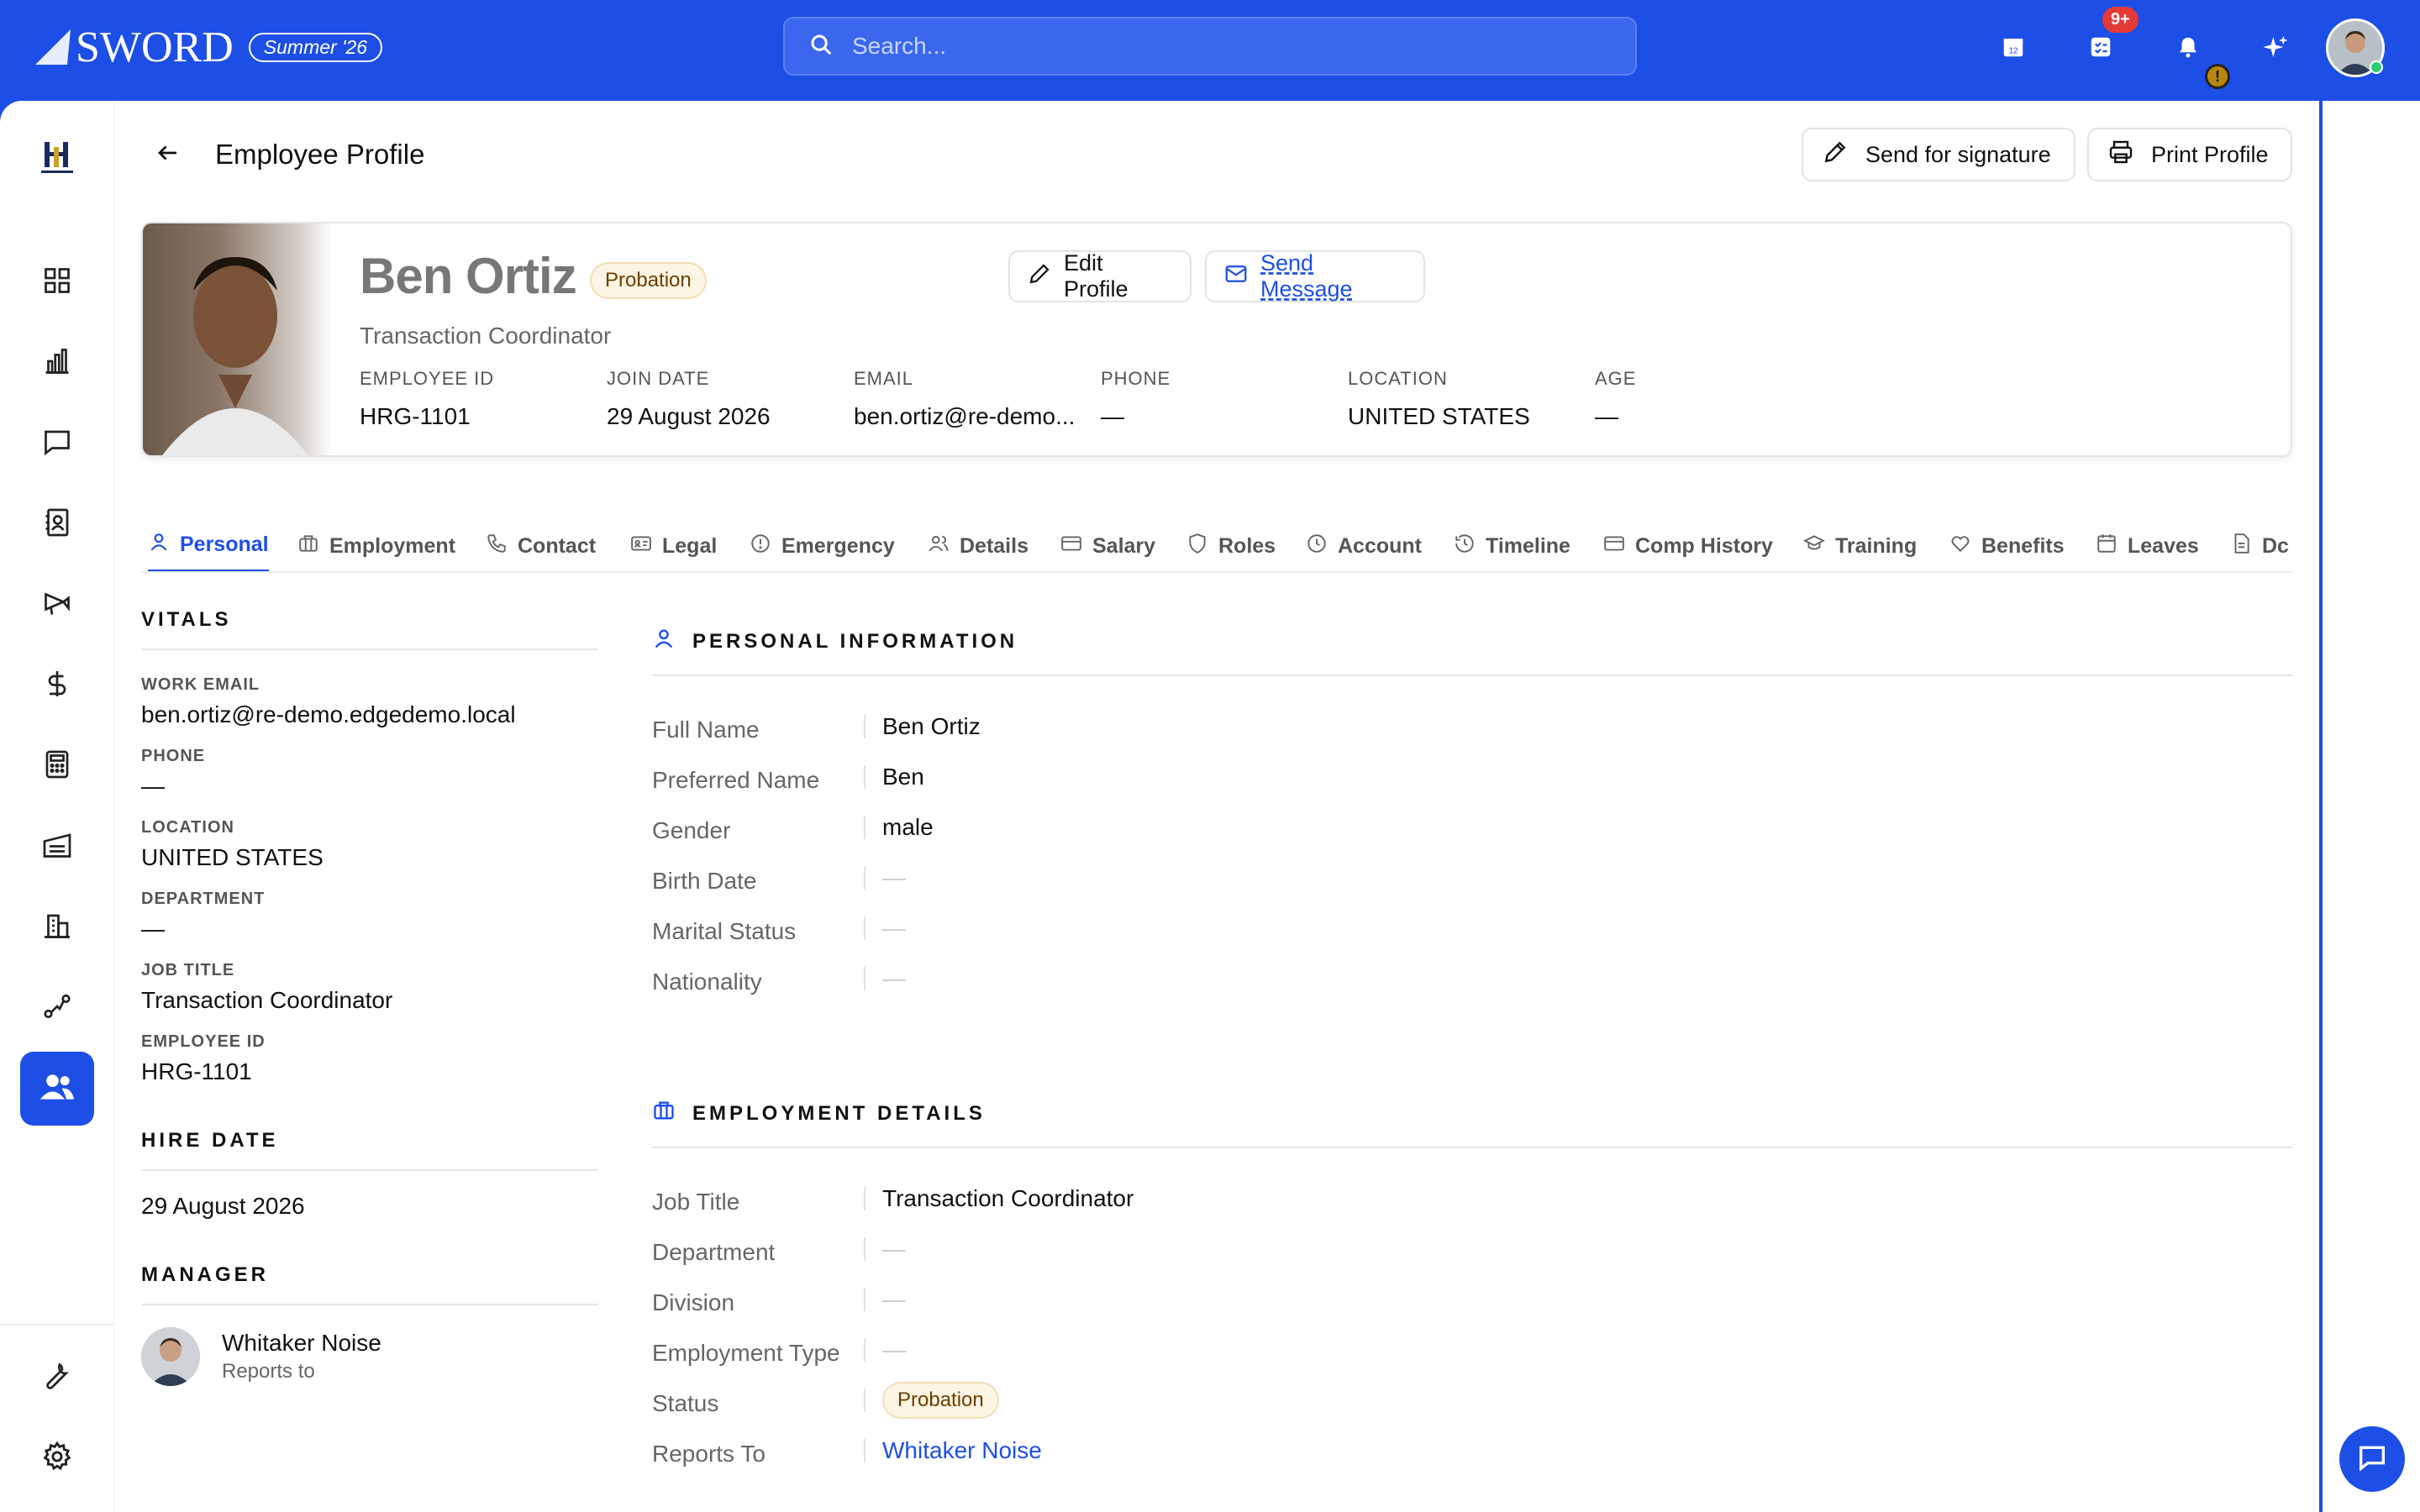  What do you see at coordinates (392, 545) in the screenshot?
I see `tab-label: Employment` at bounding box center [392, 545].